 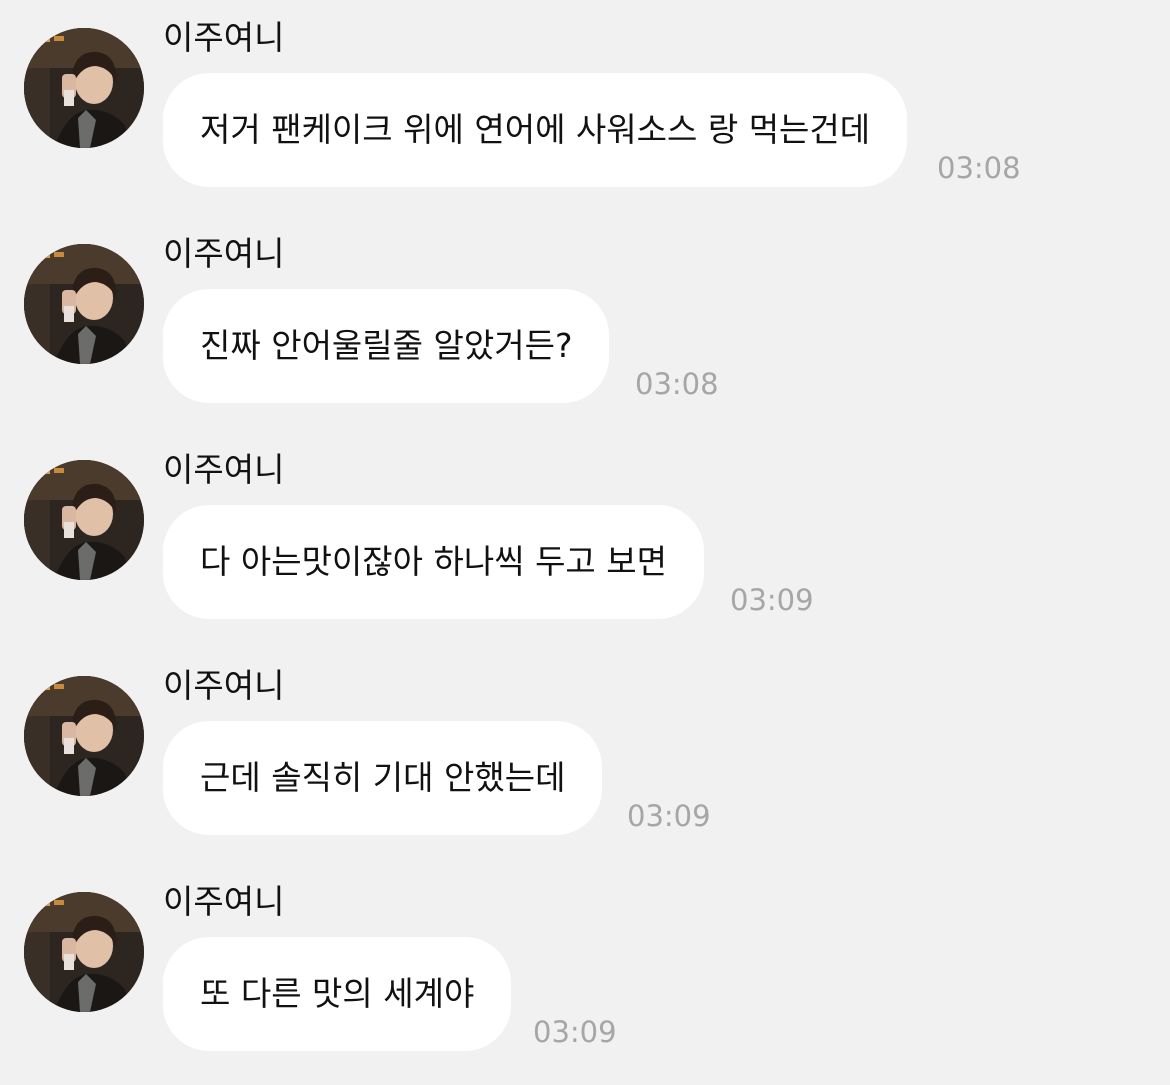 I want to click on message-bubble: 다 아는맛이잖아 하나씩 두고 보면, so click(x=433, y=562).